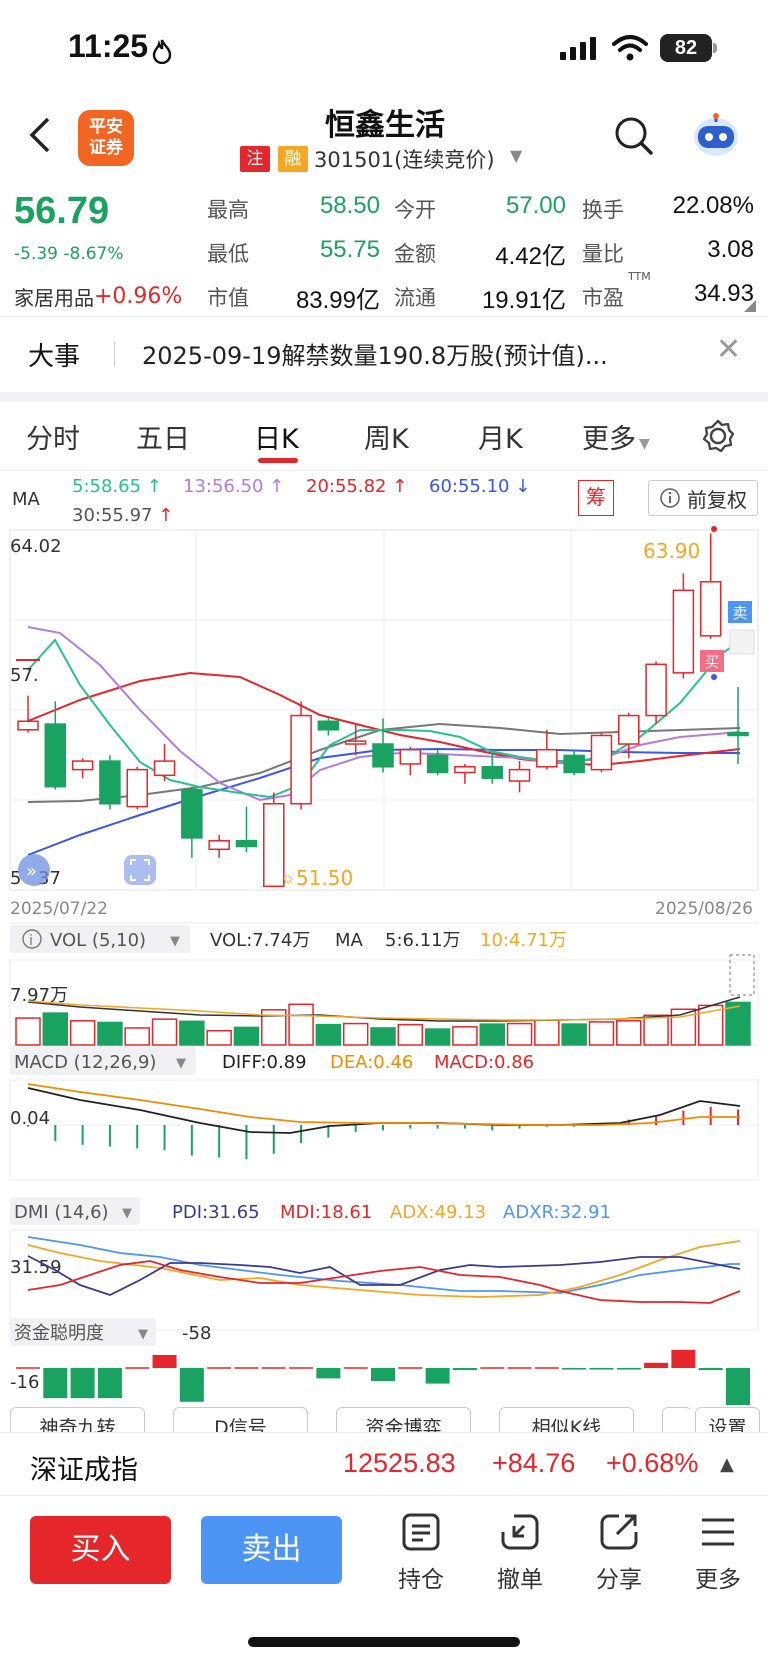 The height and width of the screenshot is (1663, 768). Describe the element at coordinates (716, 135) in the screenshot. I see `assistant-robot-icon` at that location.